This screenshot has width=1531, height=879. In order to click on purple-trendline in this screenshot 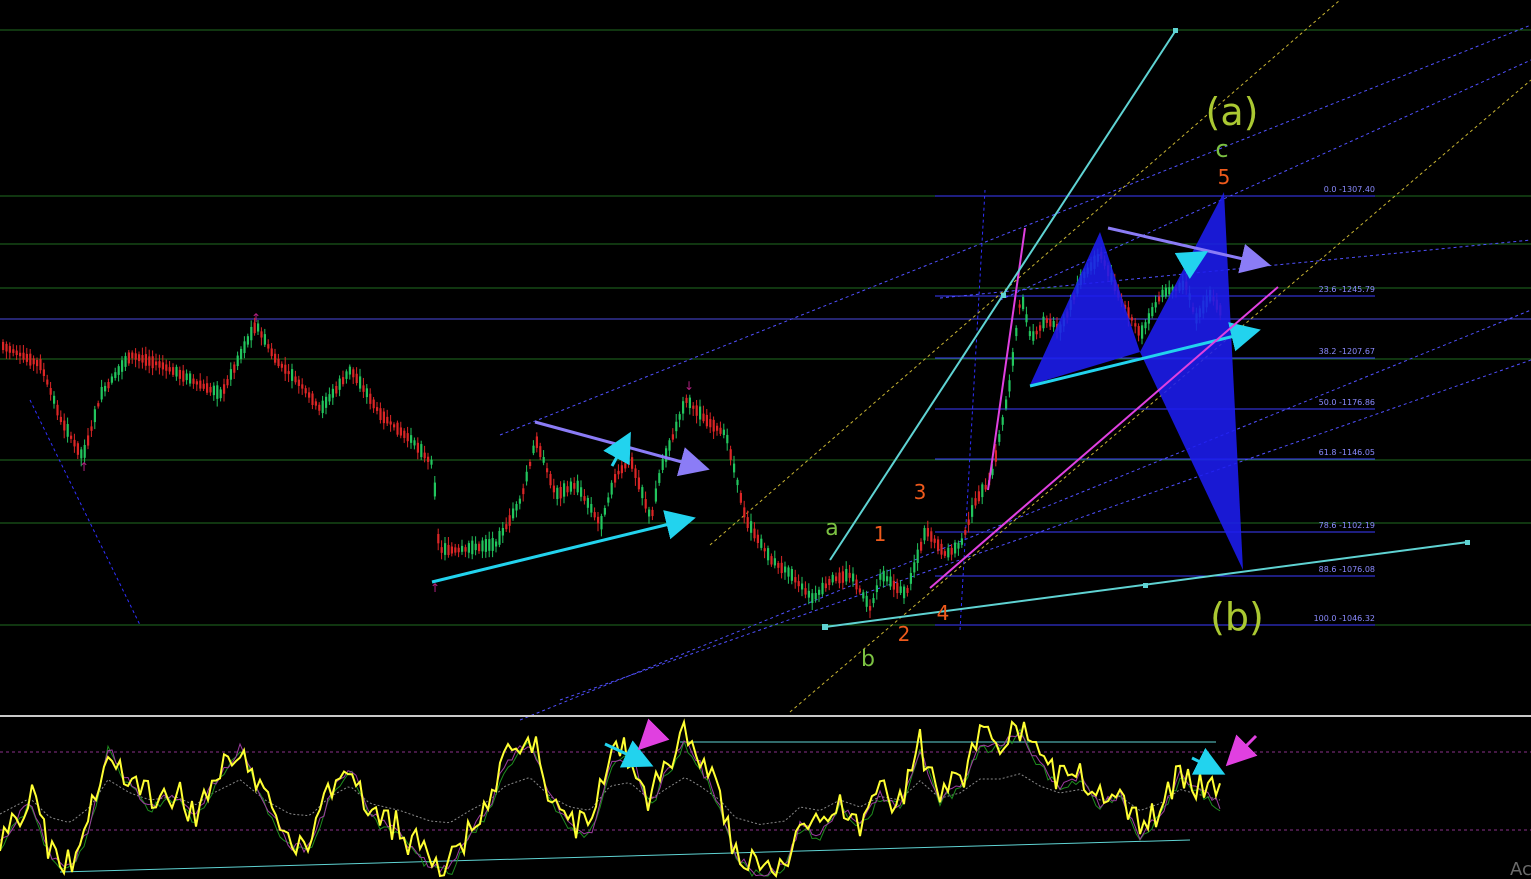, I will do `click(1189, 250)`.